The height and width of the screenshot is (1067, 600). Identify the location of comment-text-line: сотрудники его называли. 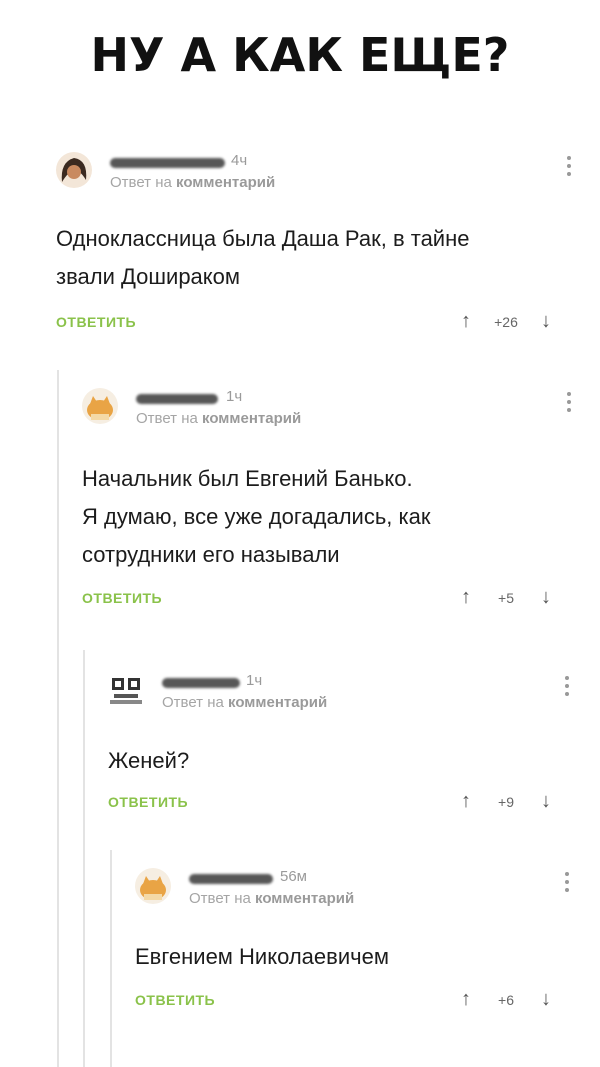
(211, 554).